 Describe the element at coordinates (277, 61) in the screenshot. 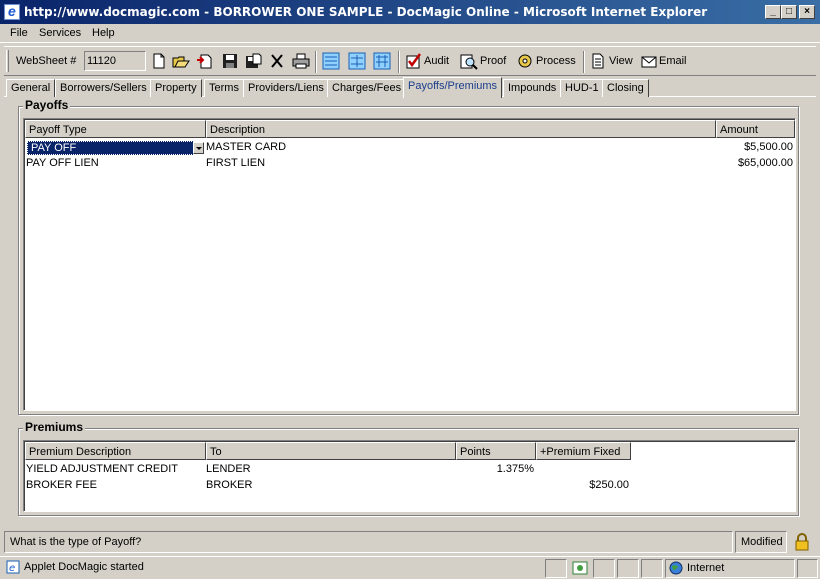

I see `delete-icon` at that location.